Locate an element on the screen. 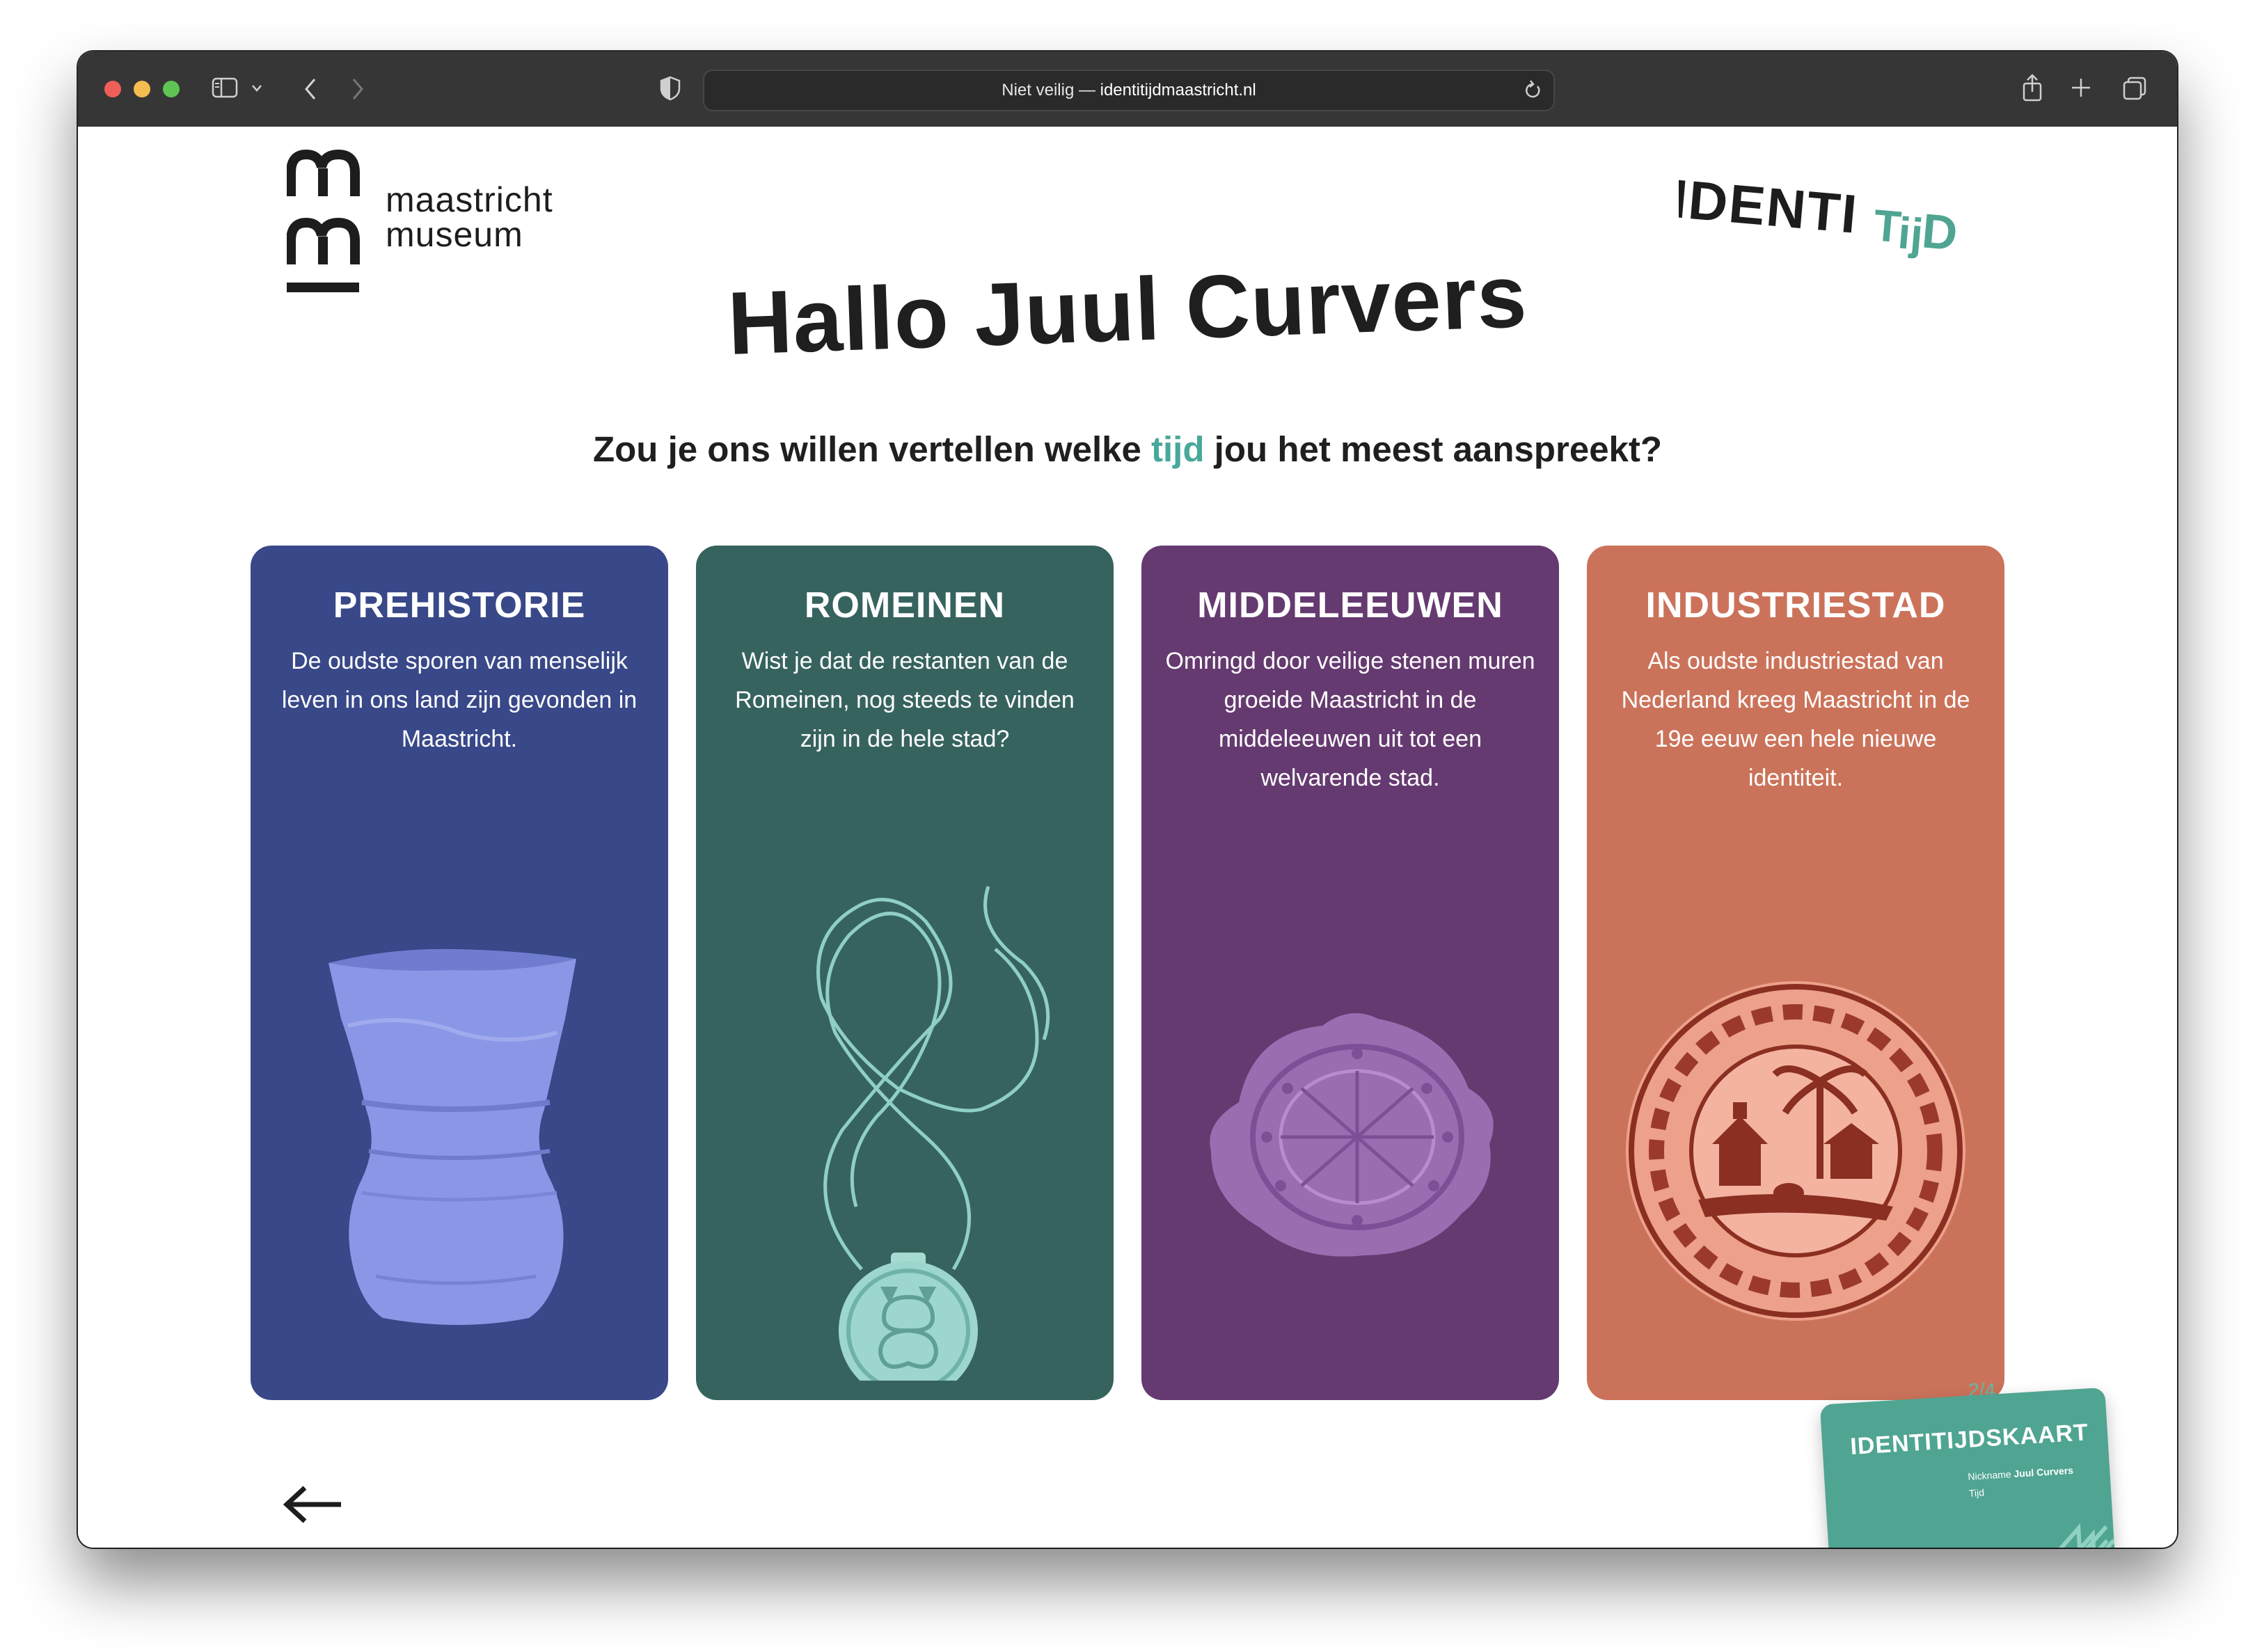 The height and width of the screenshot is (1652, 2255). id-card-title: IDENTITIJDSKAART is located at coordinates (1969, 1440).